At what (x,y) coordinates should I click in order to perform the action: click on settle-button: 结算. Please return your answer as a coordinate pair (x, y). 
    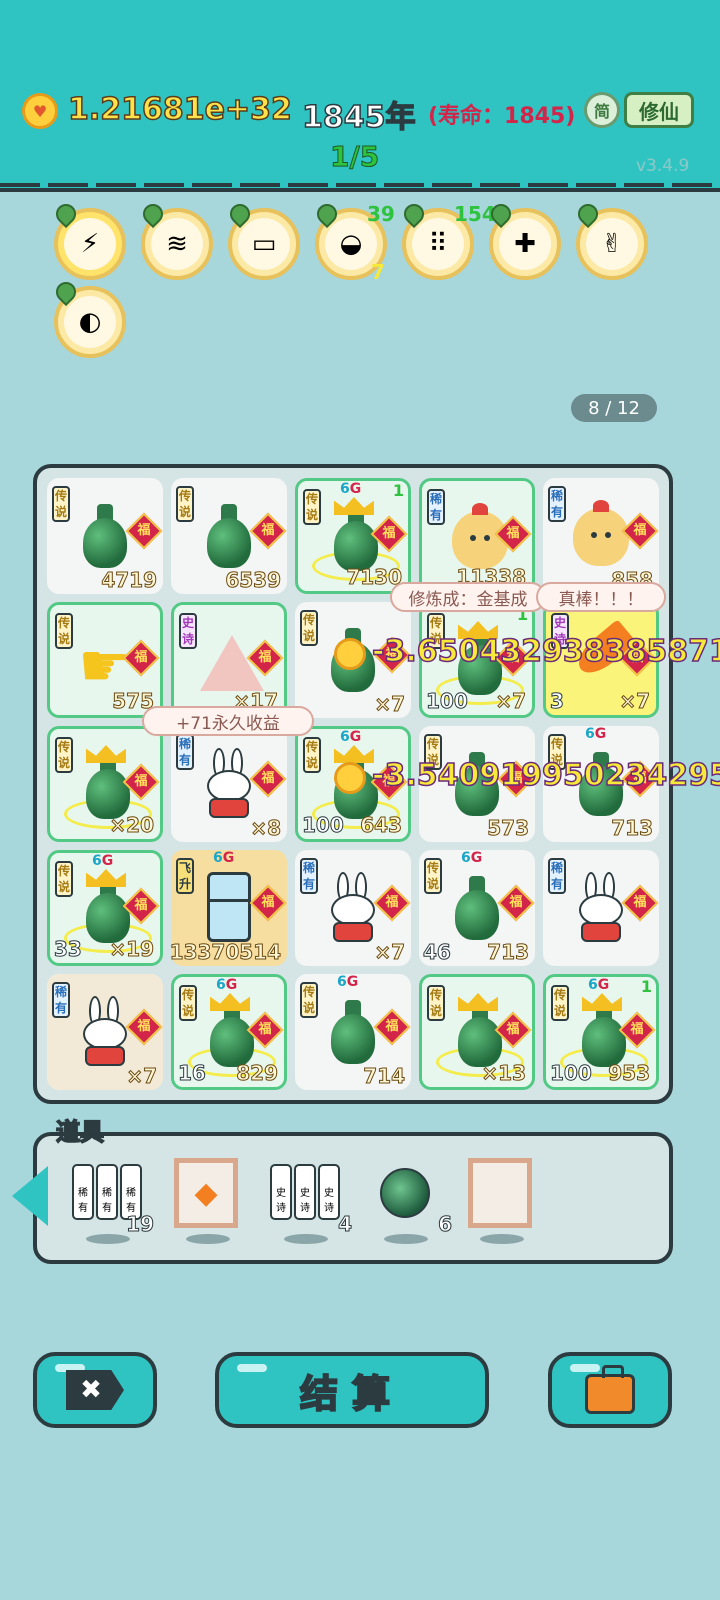
    Looking at the image, I should click on (352, 1390).